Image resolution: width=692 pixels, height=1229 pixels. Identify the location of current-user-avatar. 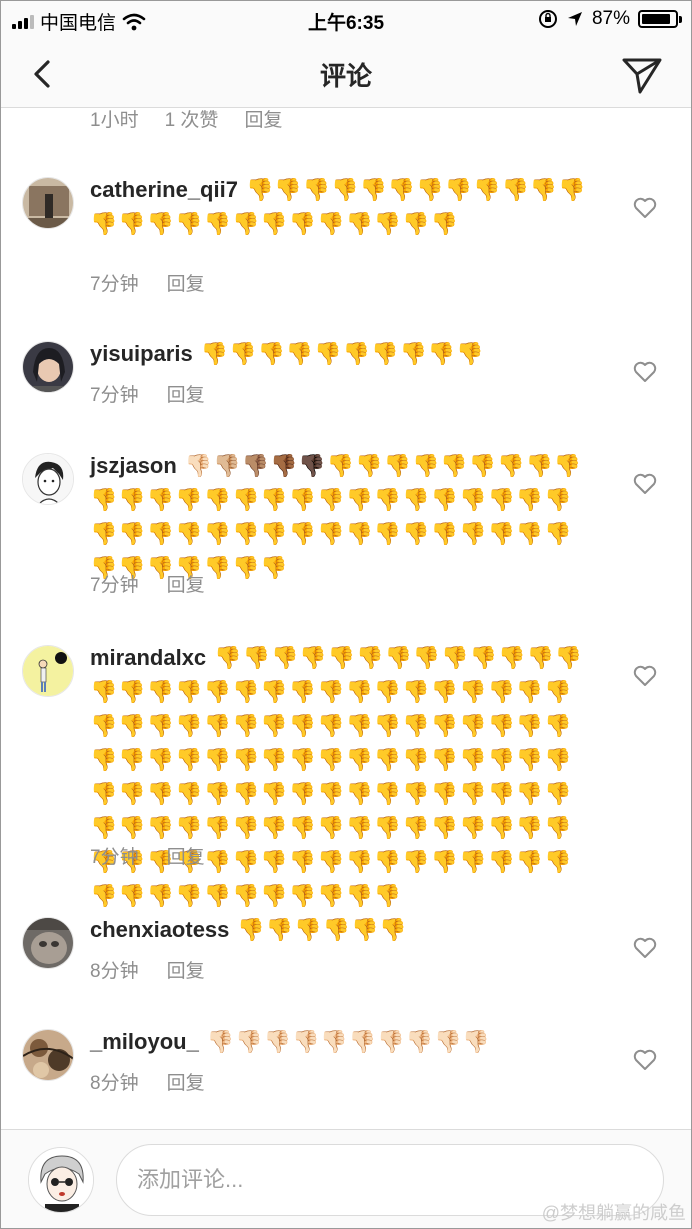
(61, 1180).